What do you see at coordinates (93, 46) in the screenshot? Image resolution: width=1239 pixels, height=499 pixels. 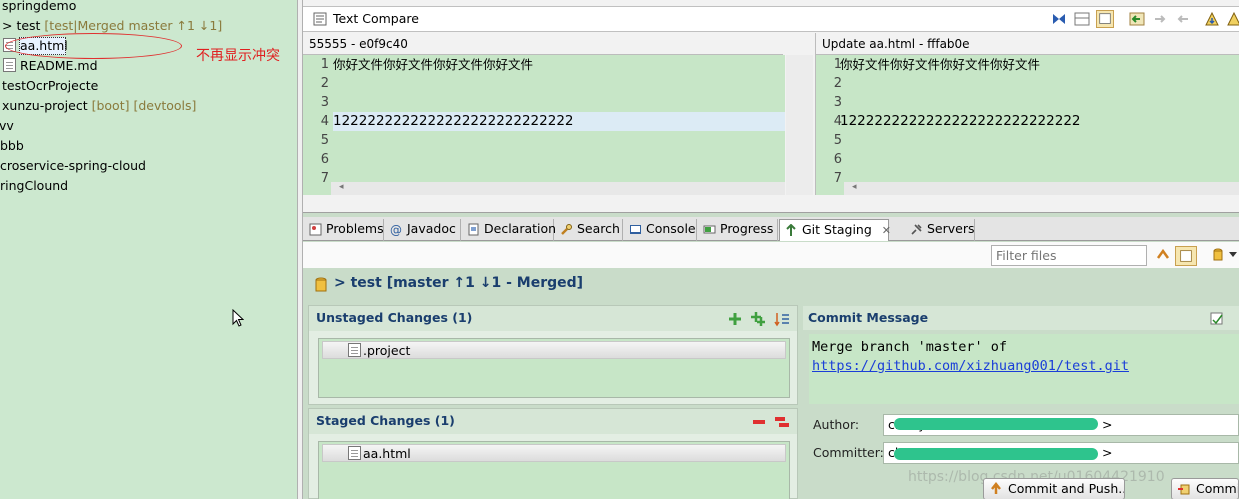 I see `annotation-oval` at bounding box center [93, 46].